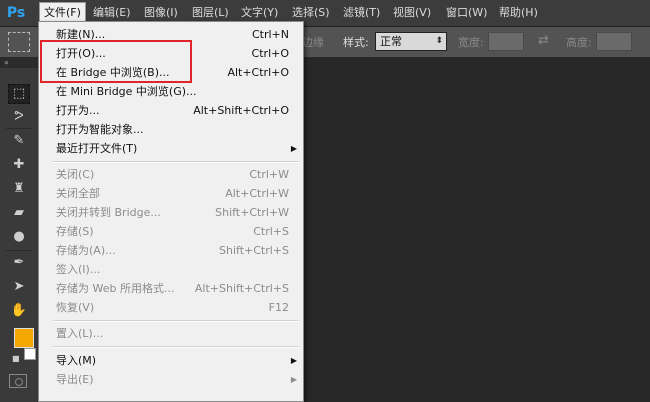  Describe the element at coordinates (506, 41) in the screenshot. I see `width-input` at that location.